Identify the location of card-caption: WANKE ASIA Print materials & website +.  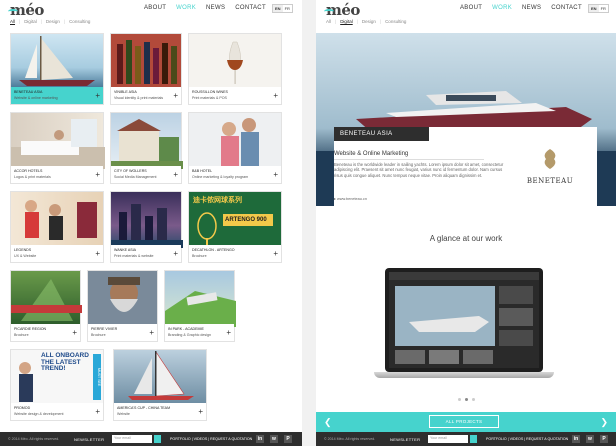
(146, 253).